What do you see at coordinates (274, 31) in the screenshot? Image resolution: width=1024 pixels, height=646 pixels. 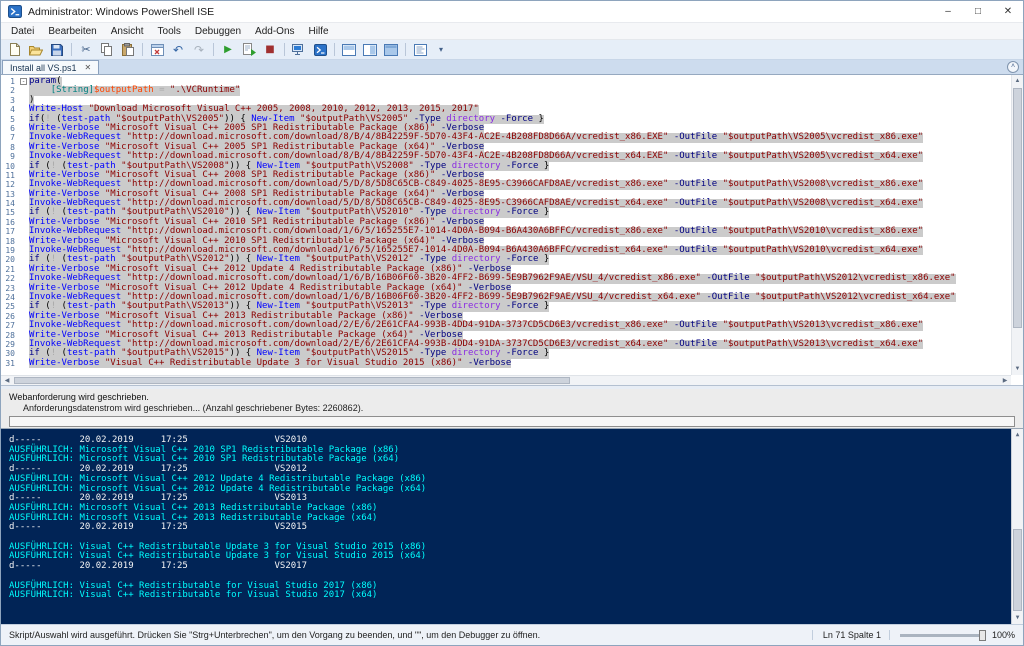 I see `menu-add-ons: Add-Ons` at bounding box center [274, 31].